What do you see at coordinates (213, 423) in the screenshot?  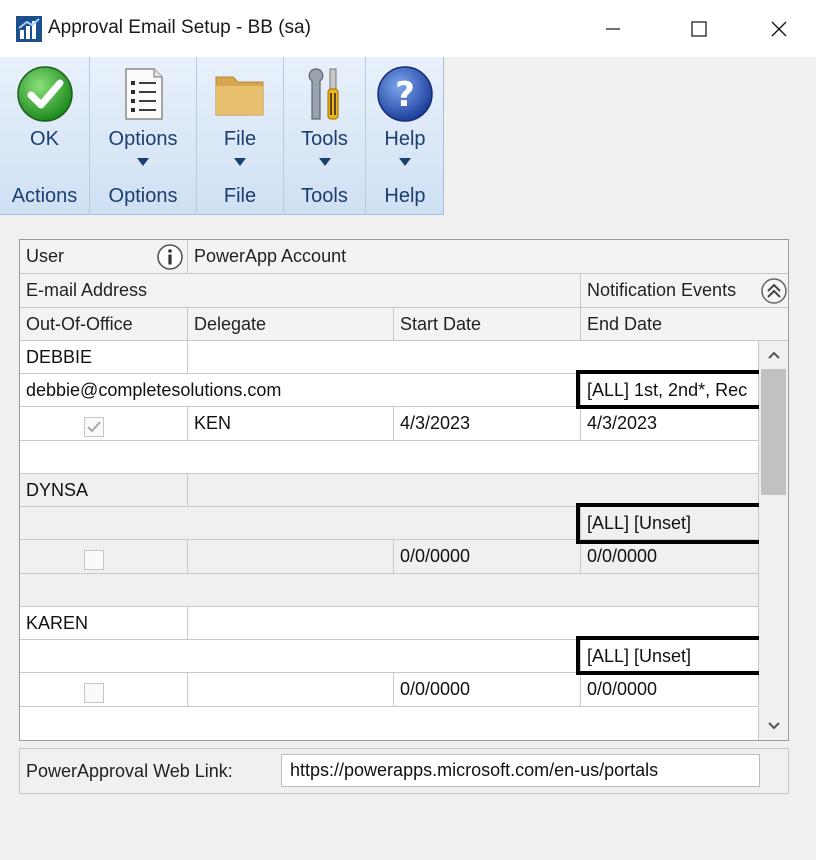 I see `delegate-value: KEN` at bounding box center [213, 423].